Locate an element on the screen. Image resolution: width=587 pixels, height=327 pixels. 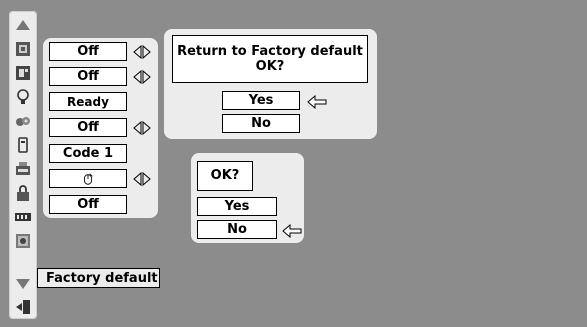
factory-default-tooltip: Factory default is located at coordinates (98, 278).